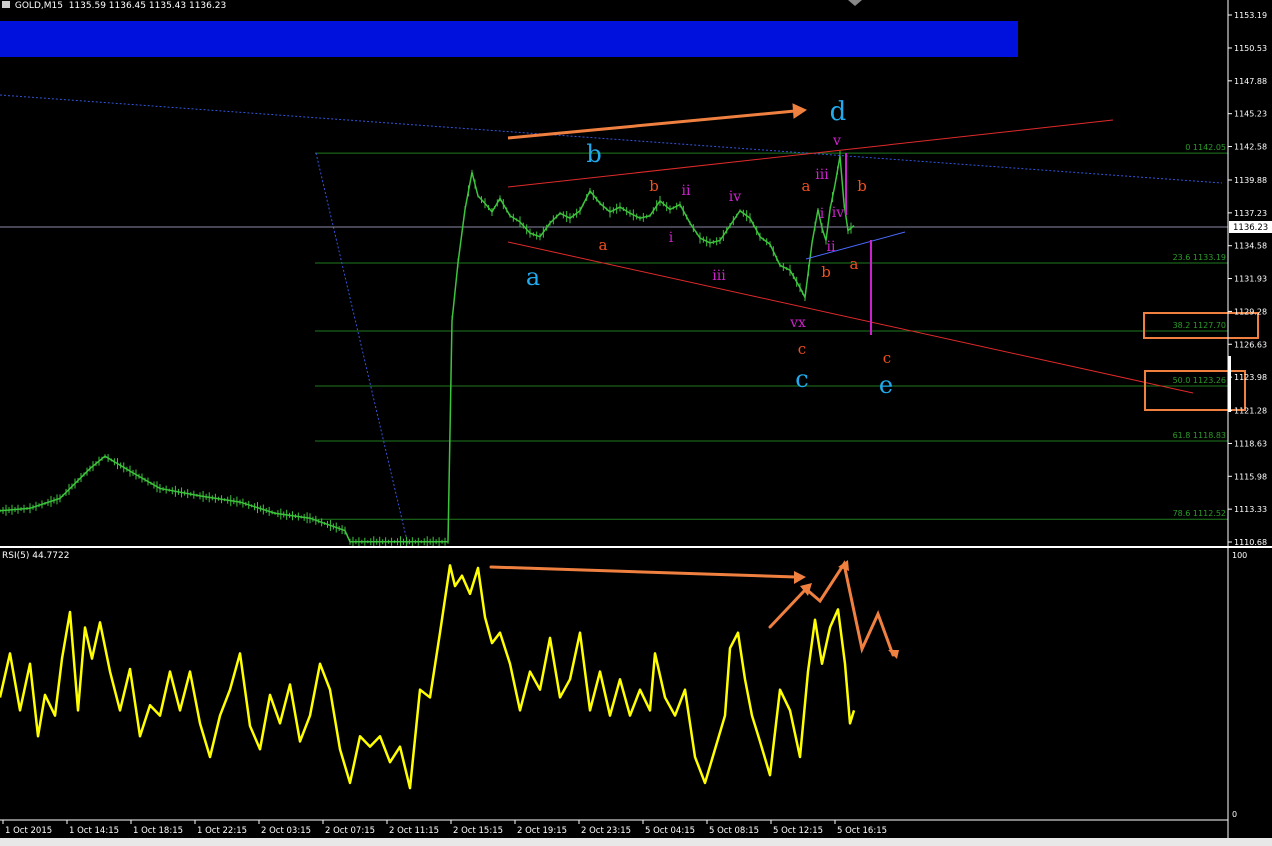  I want to click on time-tick-label: 5 Oct 08:15, so click(734, 831).